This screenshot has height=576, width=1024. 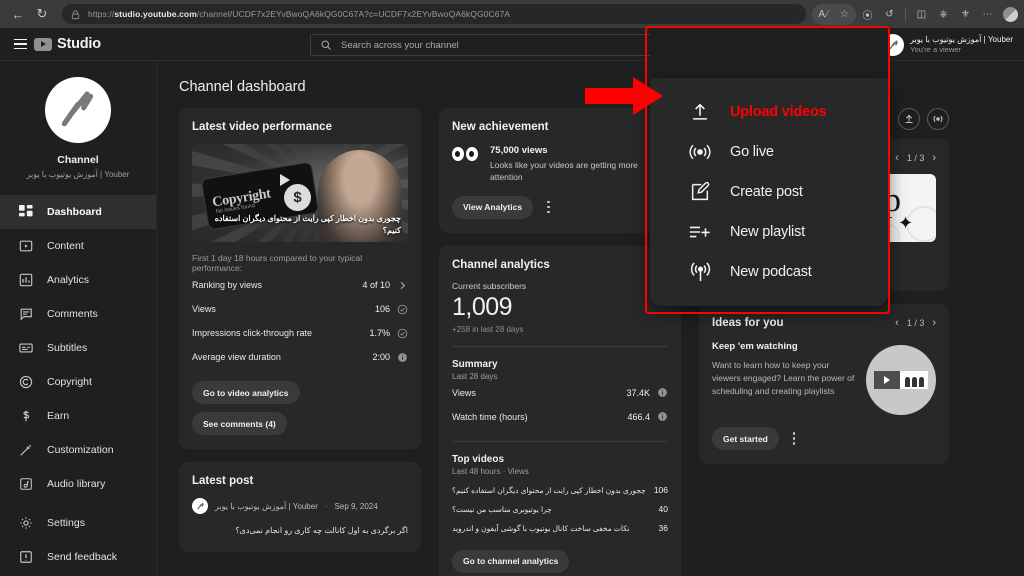 I want to click on youtube-play-badge-icon, so click(x=43, y=44).